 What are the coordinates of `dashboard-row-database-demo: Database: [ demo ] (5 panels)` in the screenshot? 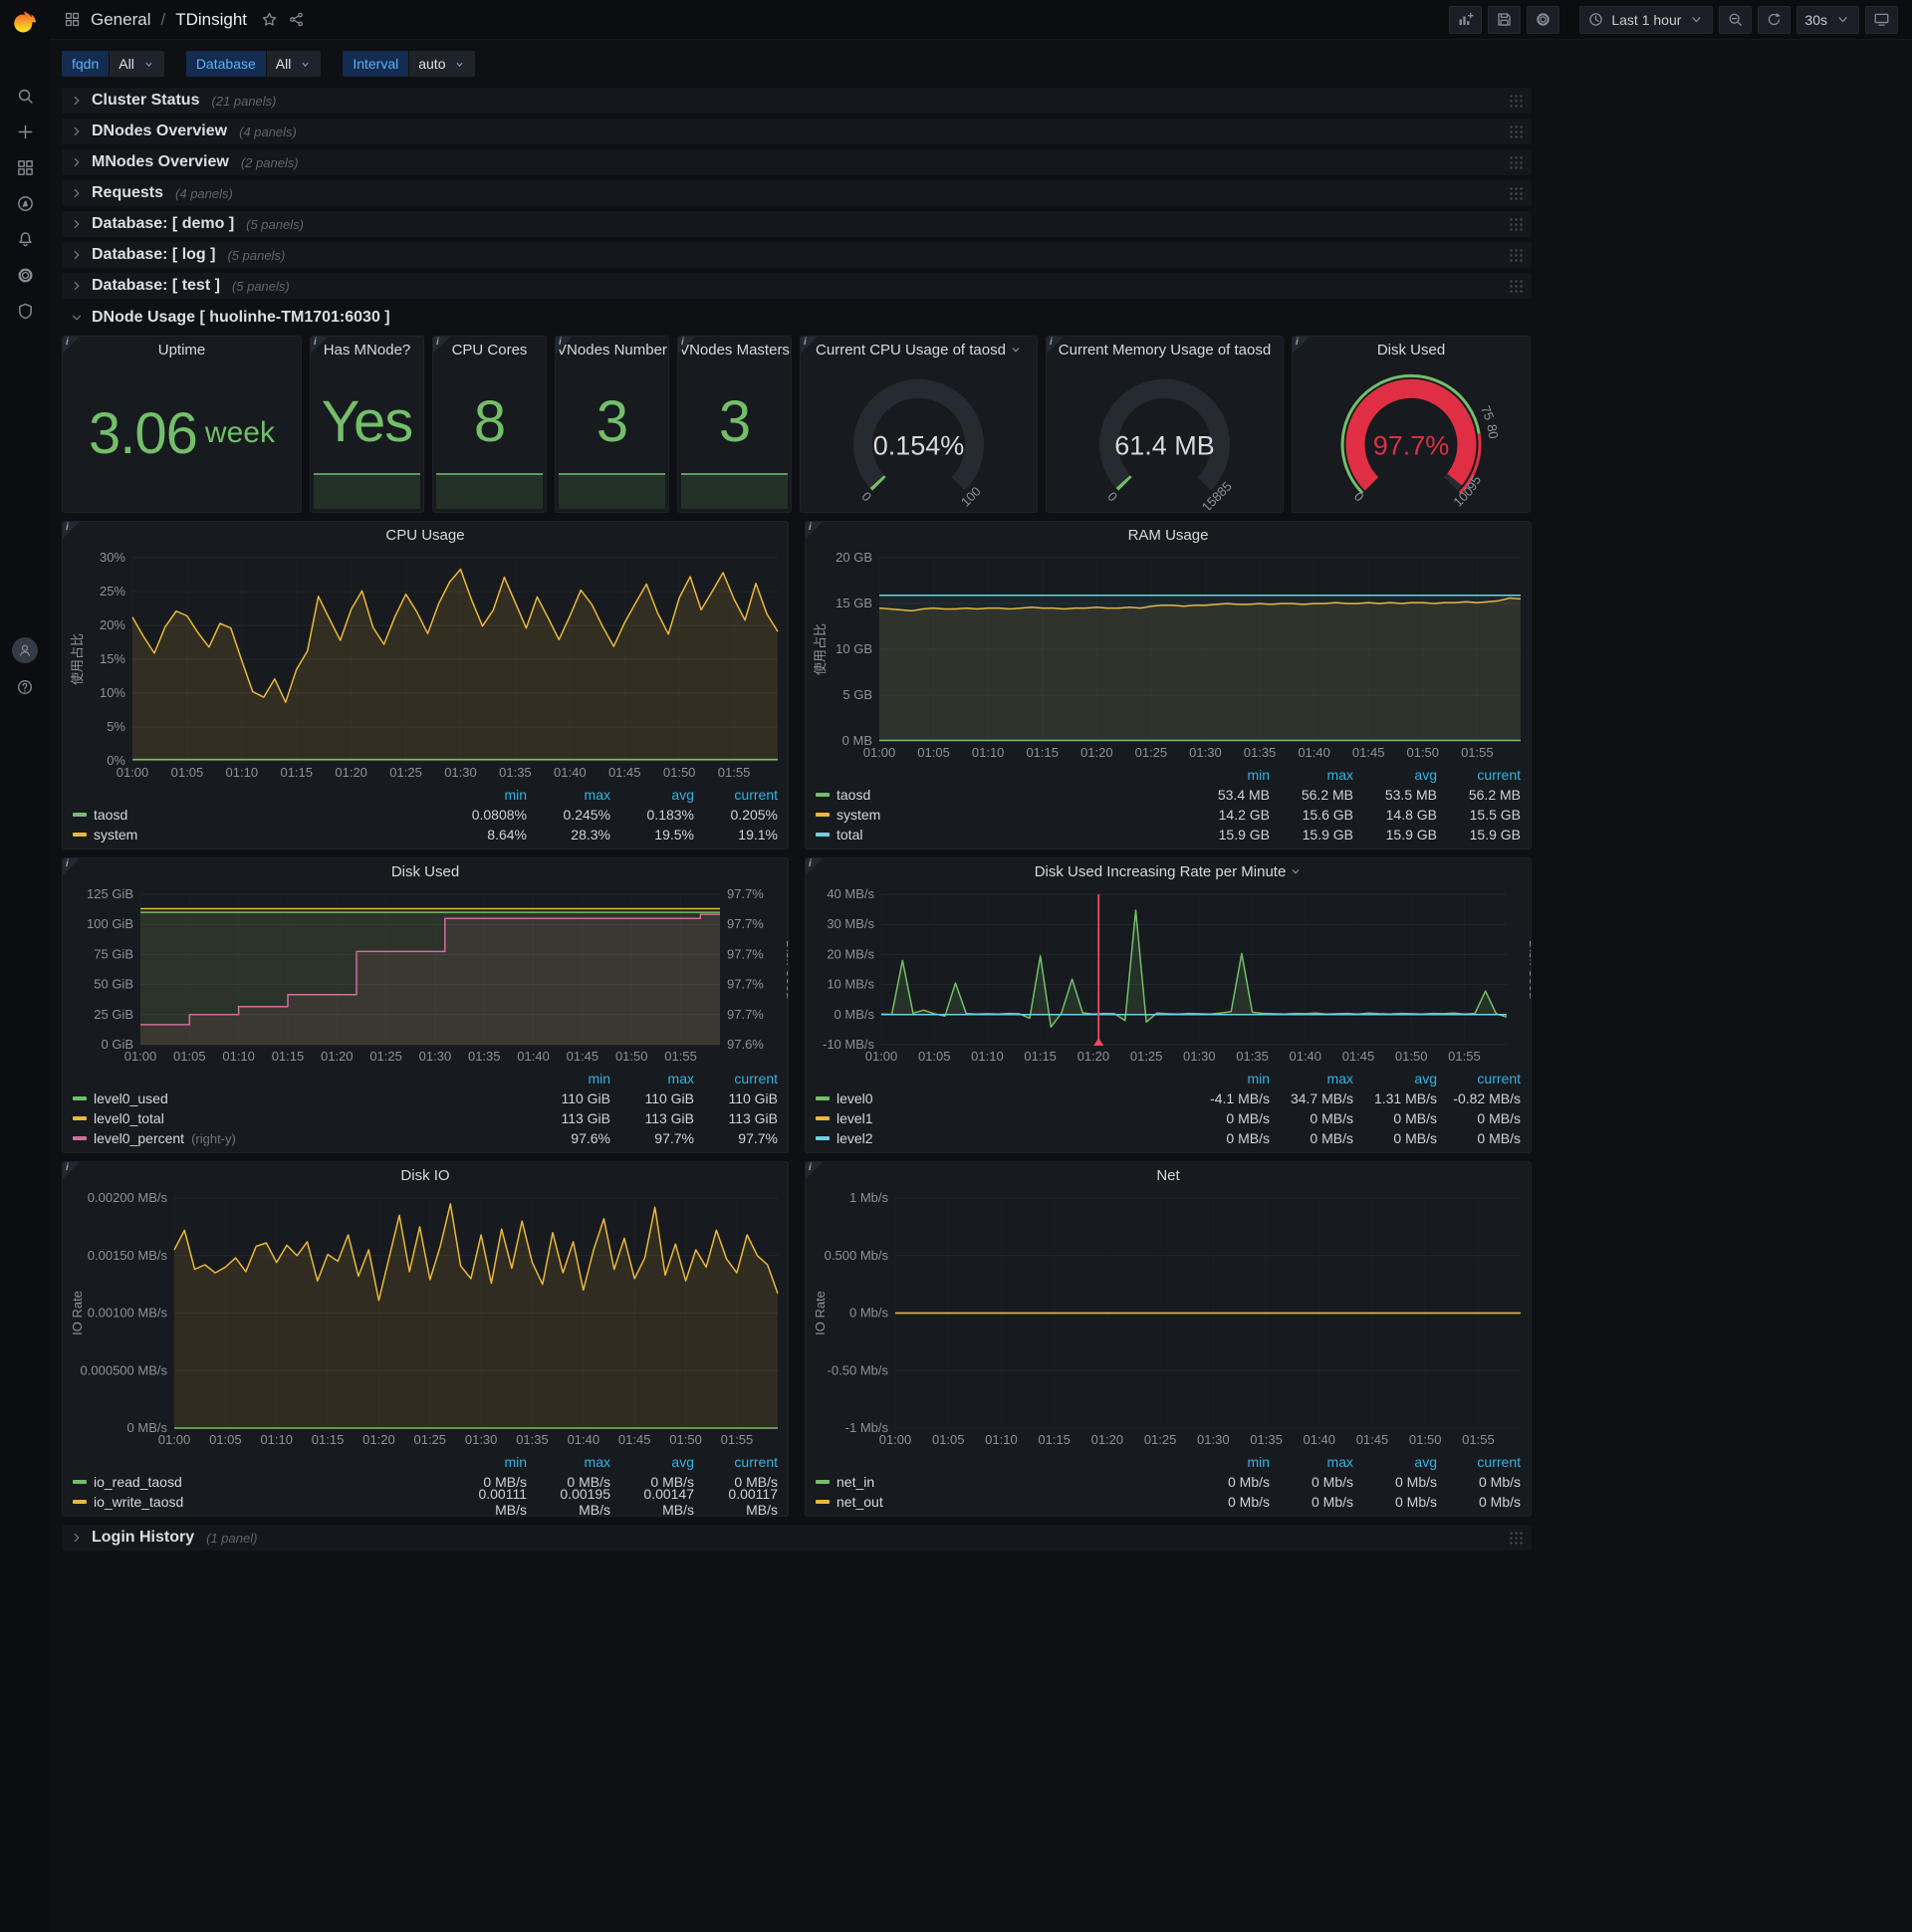 It's located at (797, 224).